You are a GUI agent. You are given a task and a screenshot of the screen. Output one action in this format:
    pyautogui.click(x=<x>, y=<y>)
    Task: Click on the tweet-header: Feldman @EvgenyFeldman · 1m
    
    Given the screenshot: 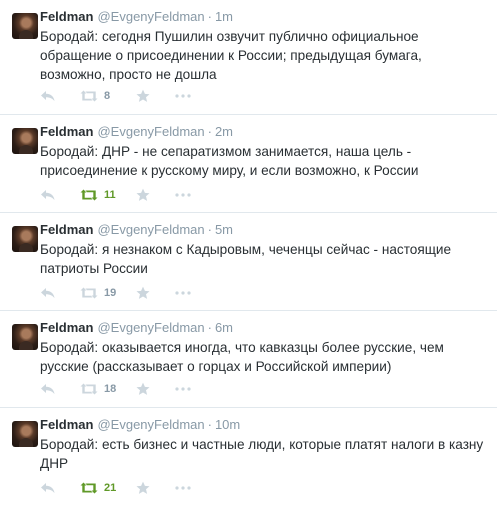 What is the action you would take?
    pyautogui.click(x=136, y=17)
    